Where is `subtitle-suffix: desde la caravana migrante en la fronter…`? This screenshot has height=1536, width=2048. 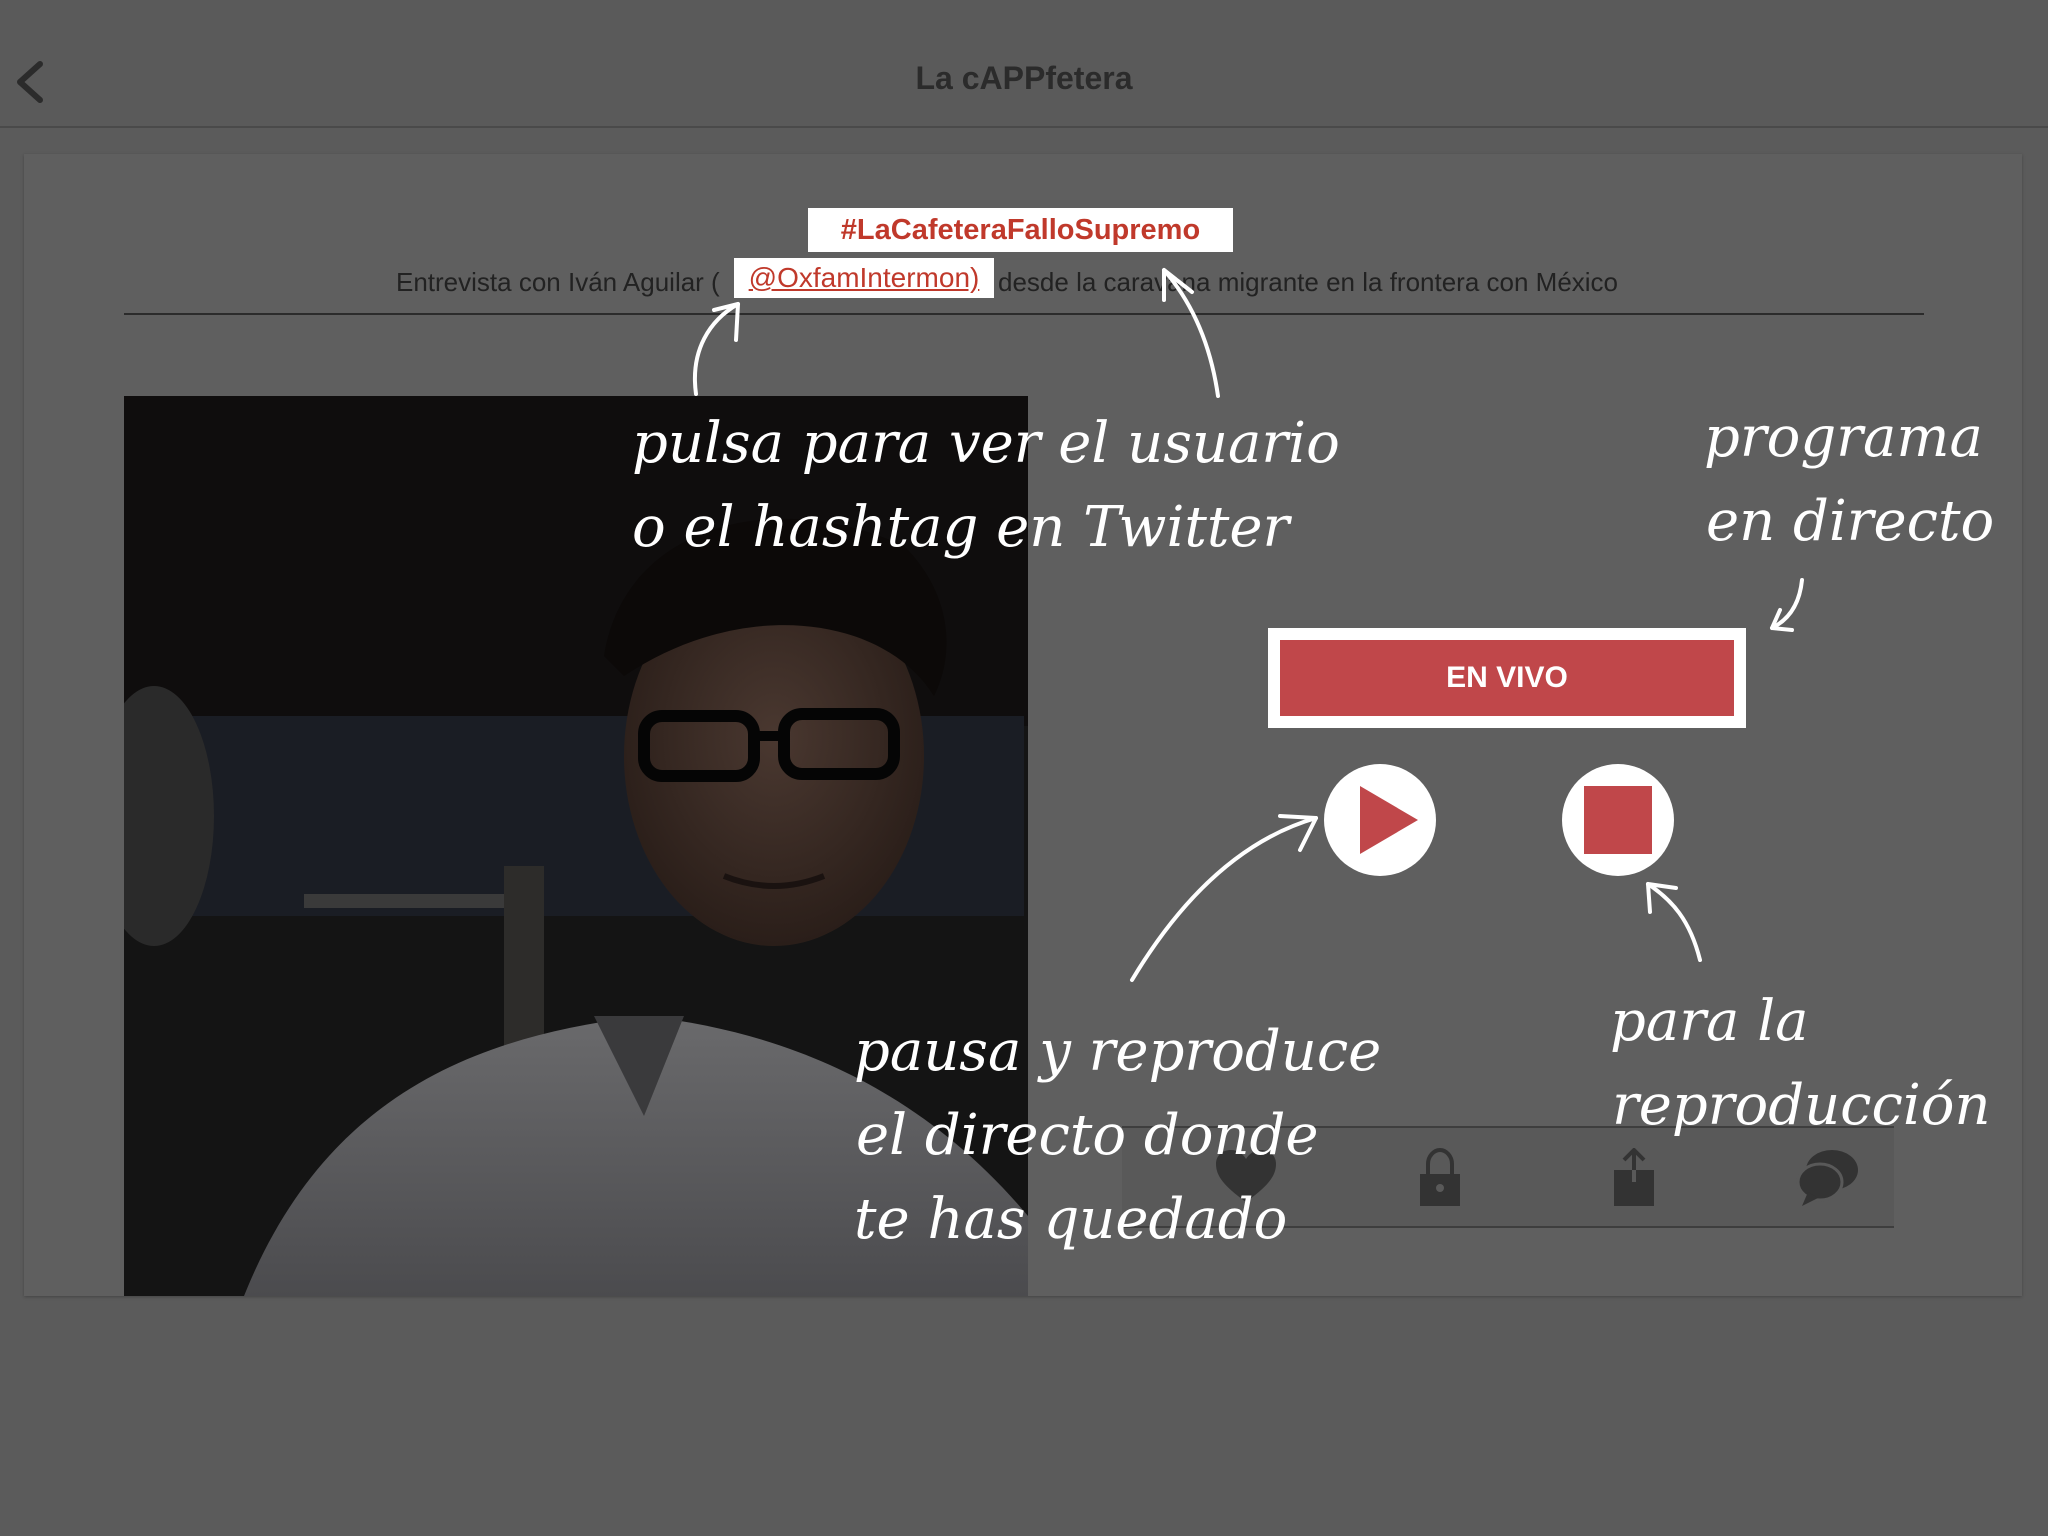
subtitle-suffix: desde la caravana migrante en la fronter… is located at coordinates (1308, 282).